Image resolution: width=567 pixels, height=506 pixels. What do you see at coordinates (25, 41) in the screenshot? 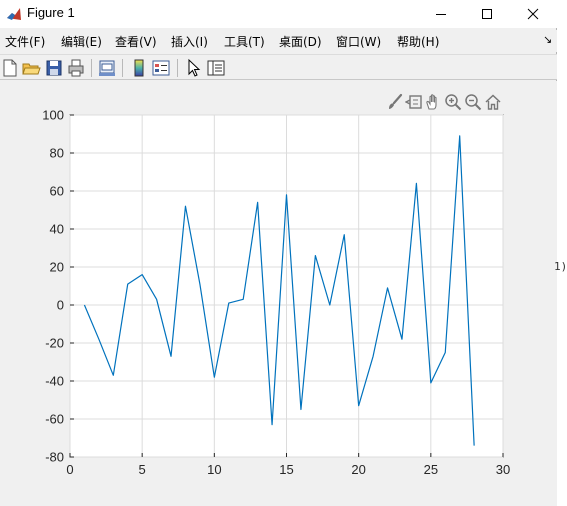
I see `menu-file: 文件(F)` at bounding box center [25, 41].